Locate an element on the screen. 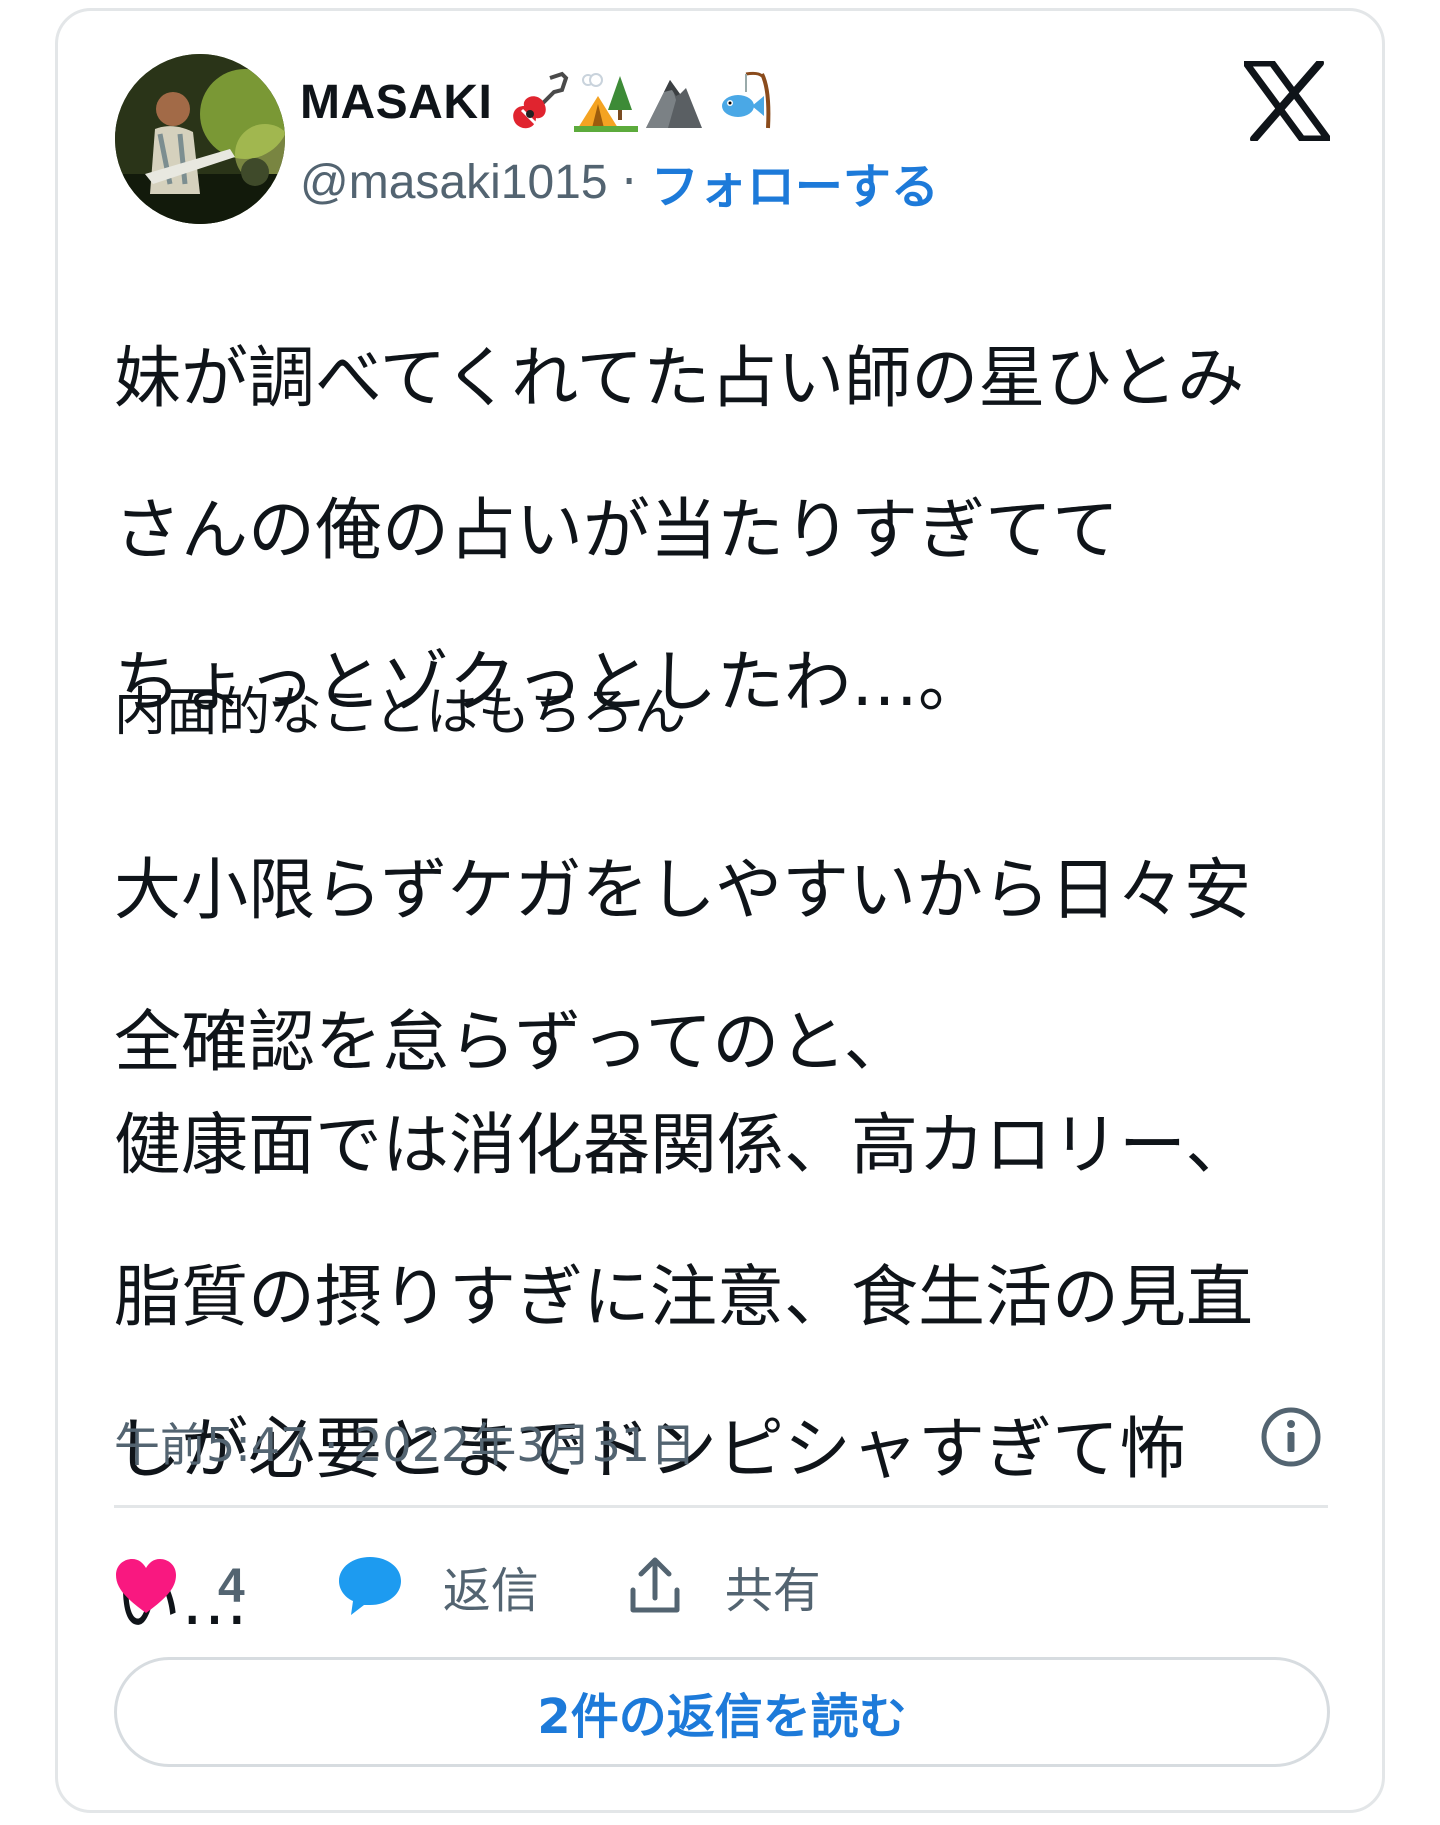 This screenshot has width=1440, height=1825. author-display-name: MASAKI is located at coordinates (396, 102).